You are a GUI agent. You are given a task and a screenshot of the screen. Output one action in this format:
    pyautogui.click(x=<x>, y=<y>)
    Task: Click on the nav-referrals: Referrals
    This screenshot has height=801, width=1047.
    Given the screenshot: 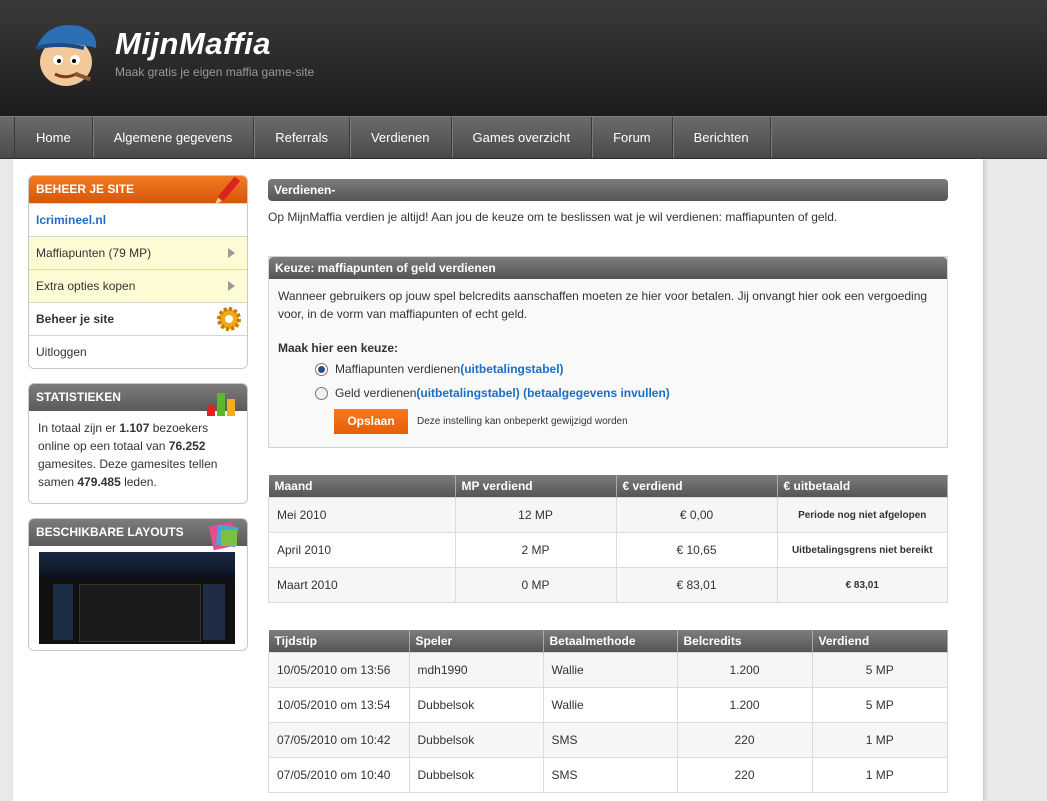 What is the action you would take?
    pyautogui.click(x=302, y=137)
    